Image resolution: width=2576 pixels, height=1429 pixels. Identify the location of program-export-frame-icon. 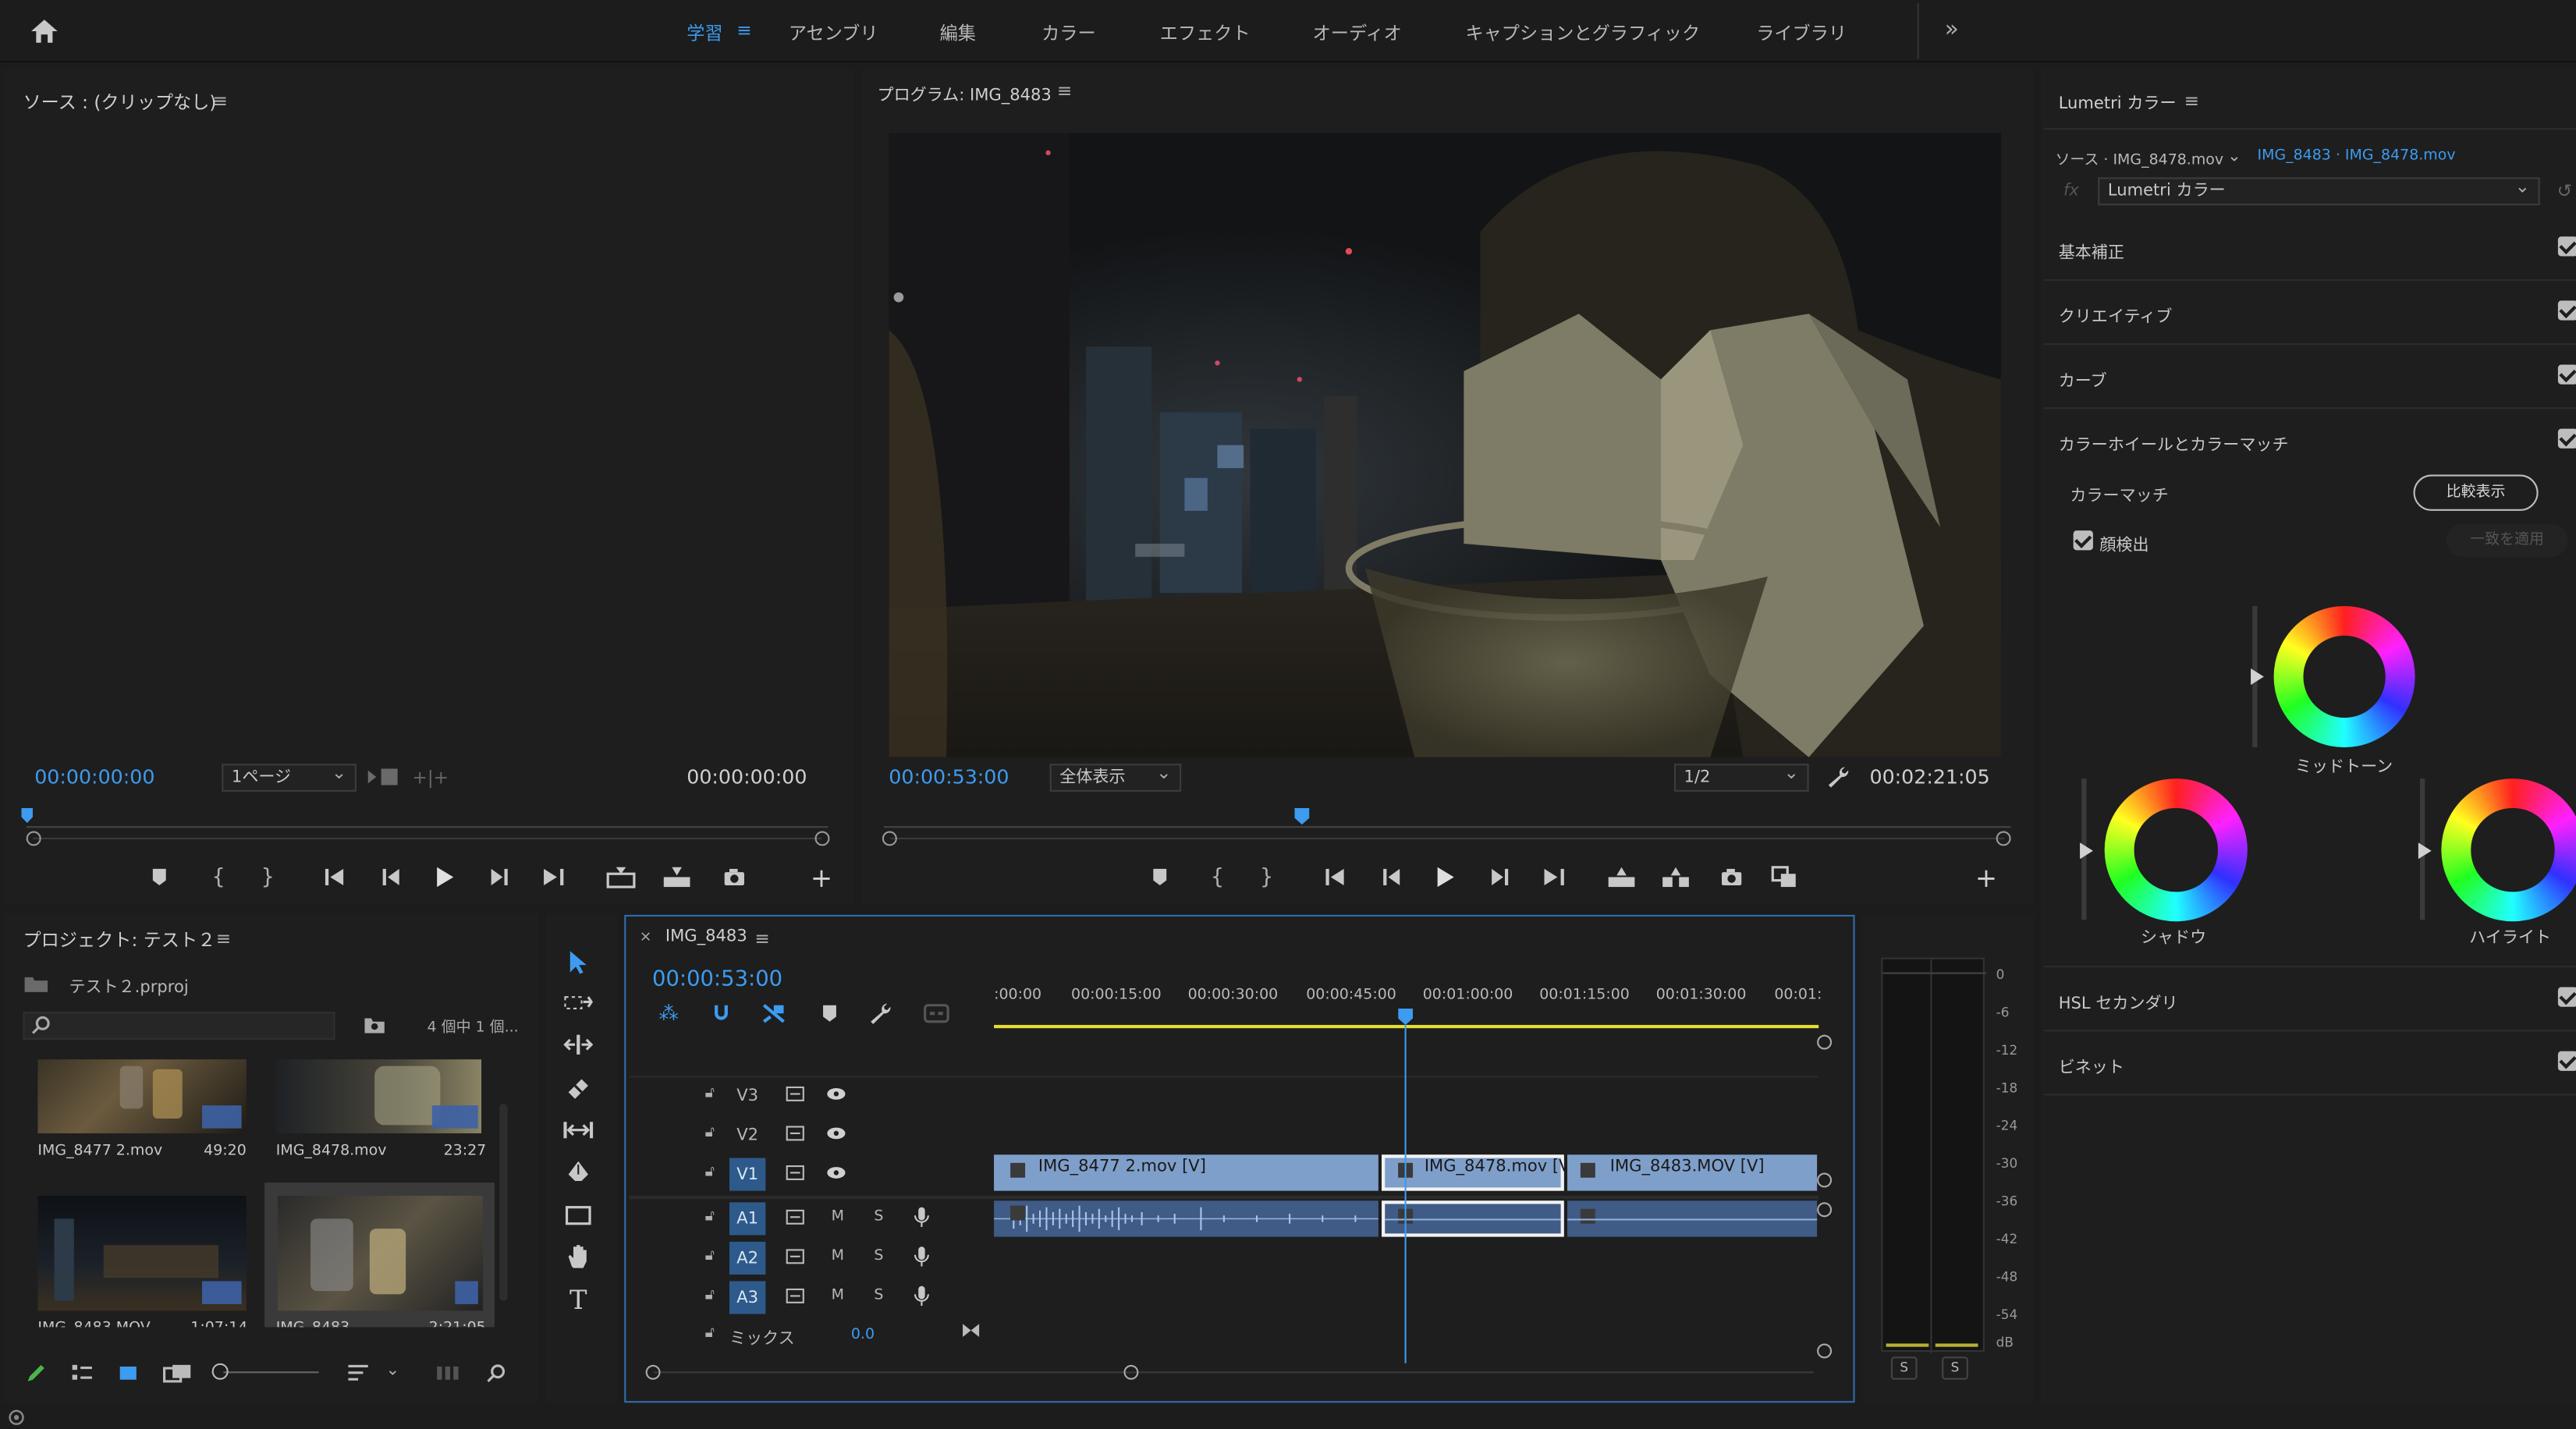
(1732, 877).